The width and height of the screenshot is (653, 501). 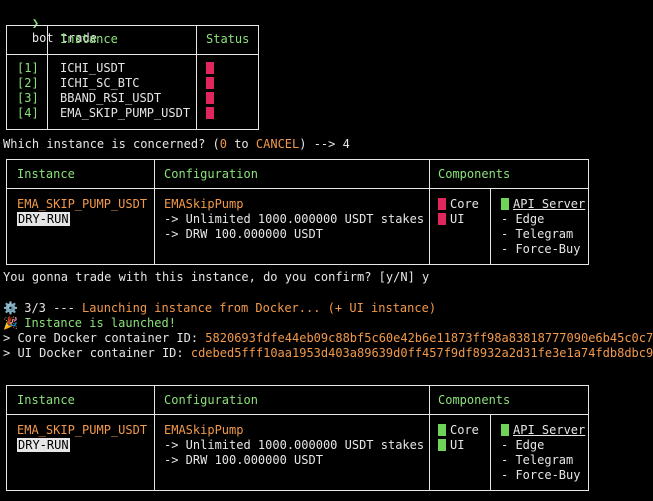 I want to click on party-popper-icon: 🎉, so click(x=10, y=323).